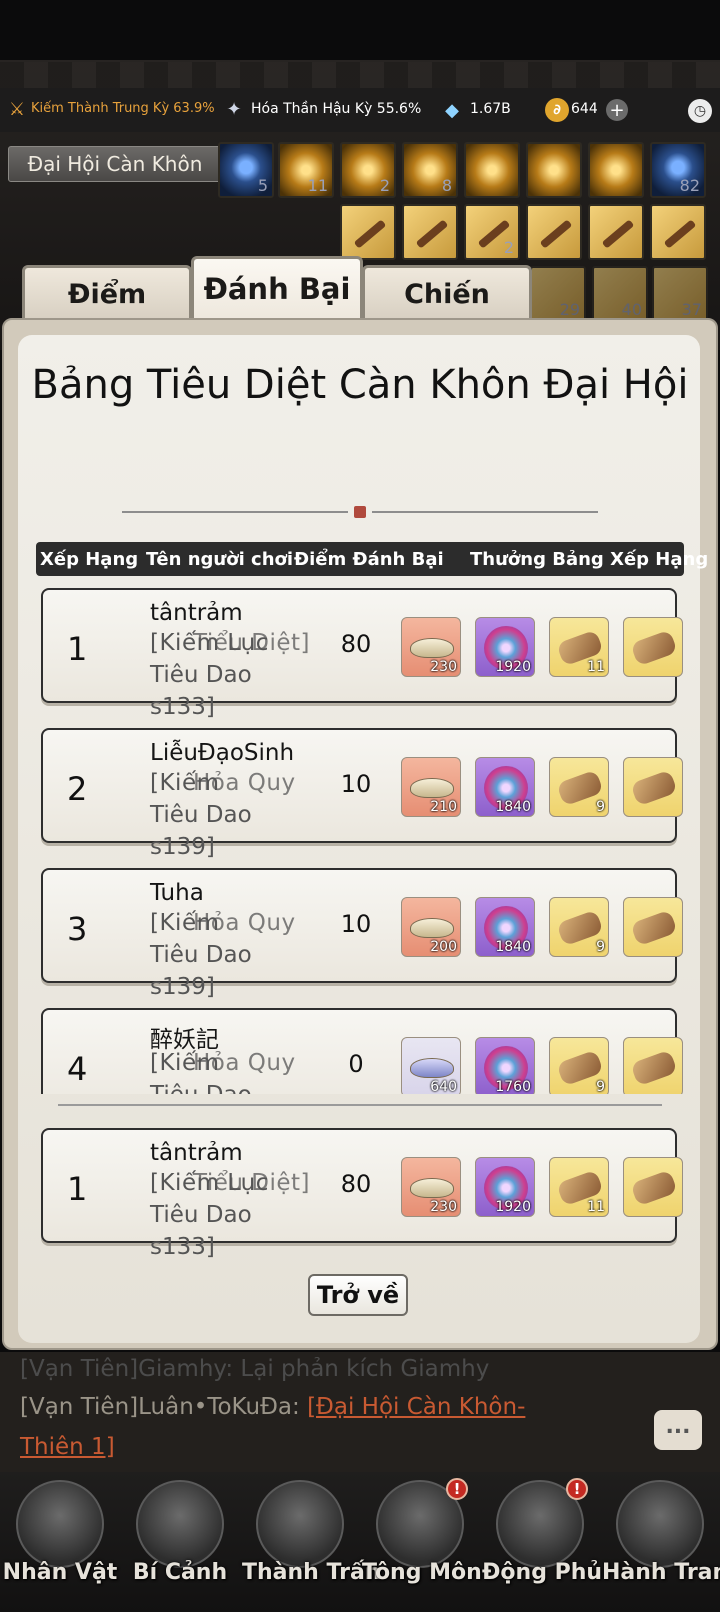 Image resolution: width=720 pixels, height=1612 pixels. Describe the element at coordinates (542, 1539) in the screenshot. I see `nav-dong-phu: ! Động Phủ` at that location.